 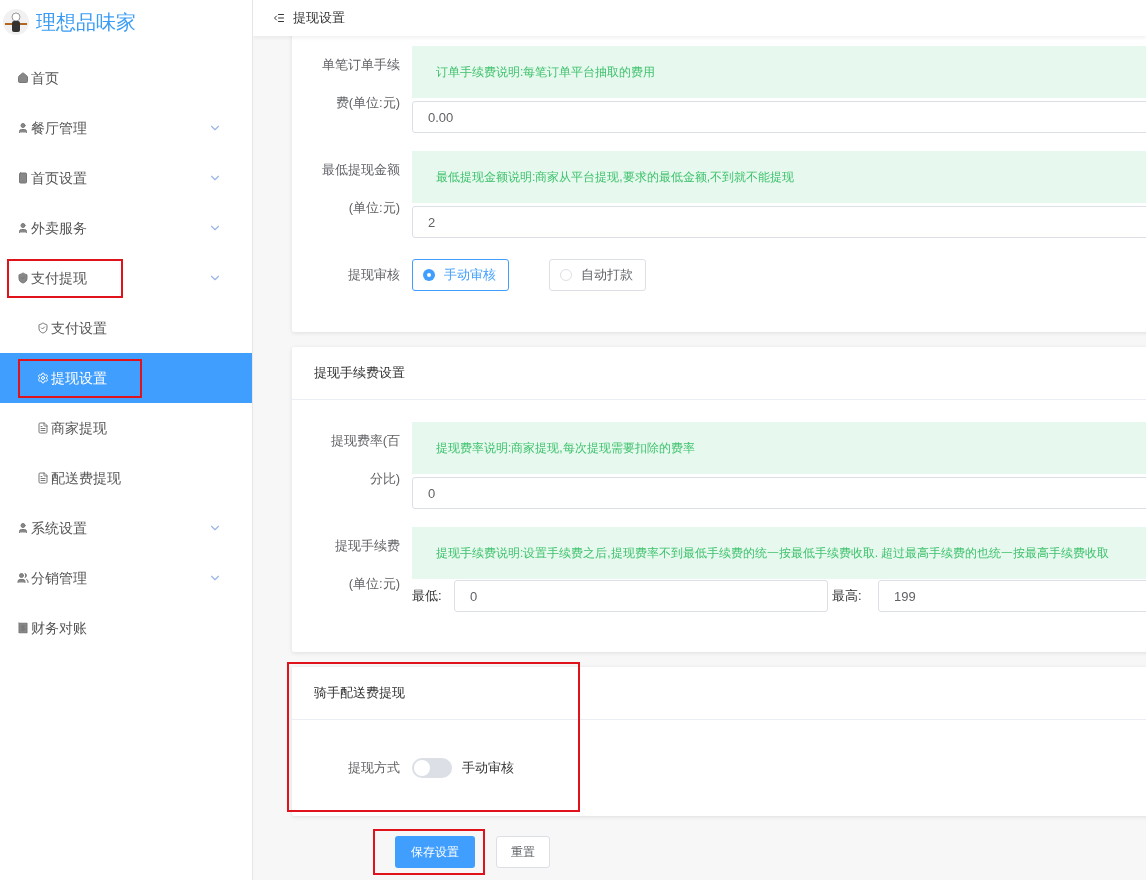 I want to click on sidebar-item: 首页设置, so click(x=126, y=178).